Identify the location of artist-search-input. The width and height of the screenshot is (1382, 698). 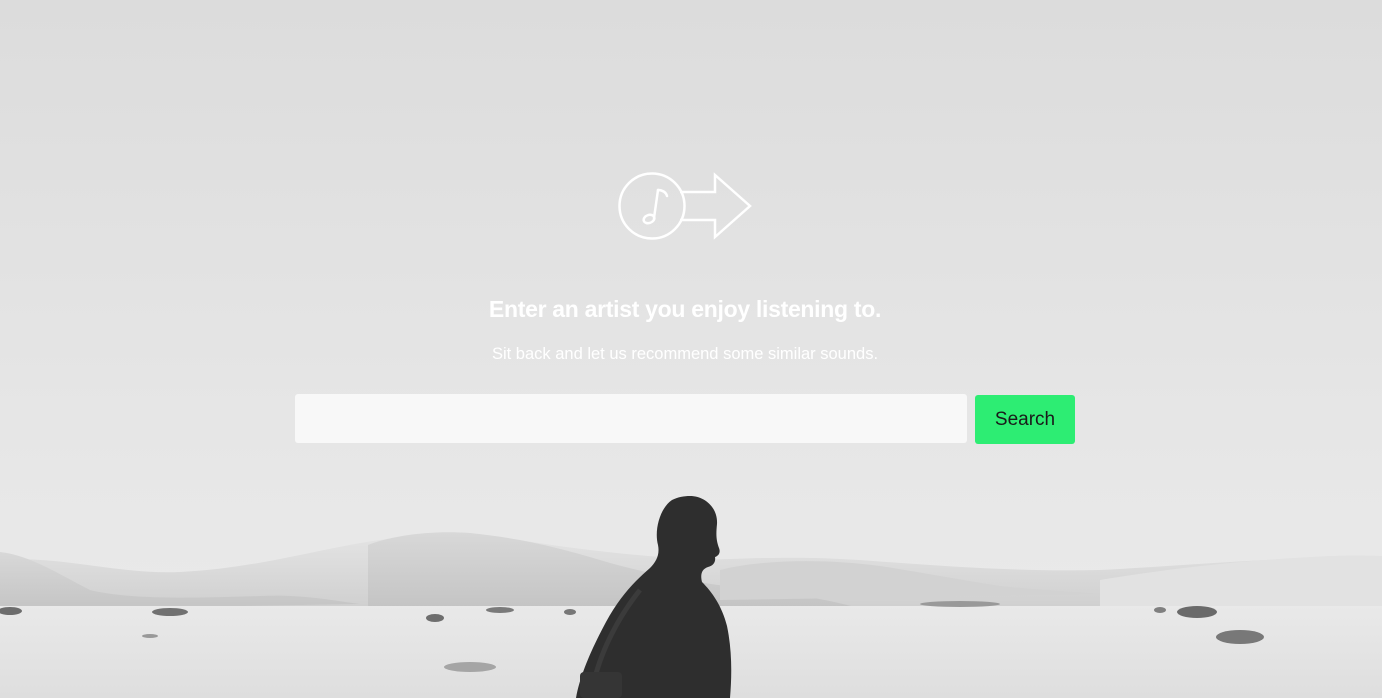
(631, 418).